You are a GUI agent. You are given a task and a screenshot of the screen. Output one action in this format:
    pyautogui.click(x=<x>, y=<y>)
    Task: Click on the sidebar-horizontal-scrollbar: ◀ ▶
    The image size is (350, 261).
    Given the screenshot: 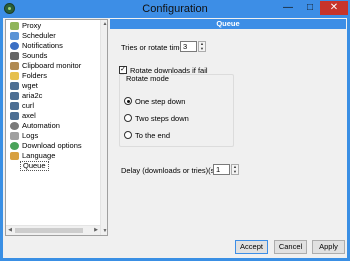 What is the action you would take?
    pyautogui.click(x=53, y=230)
    